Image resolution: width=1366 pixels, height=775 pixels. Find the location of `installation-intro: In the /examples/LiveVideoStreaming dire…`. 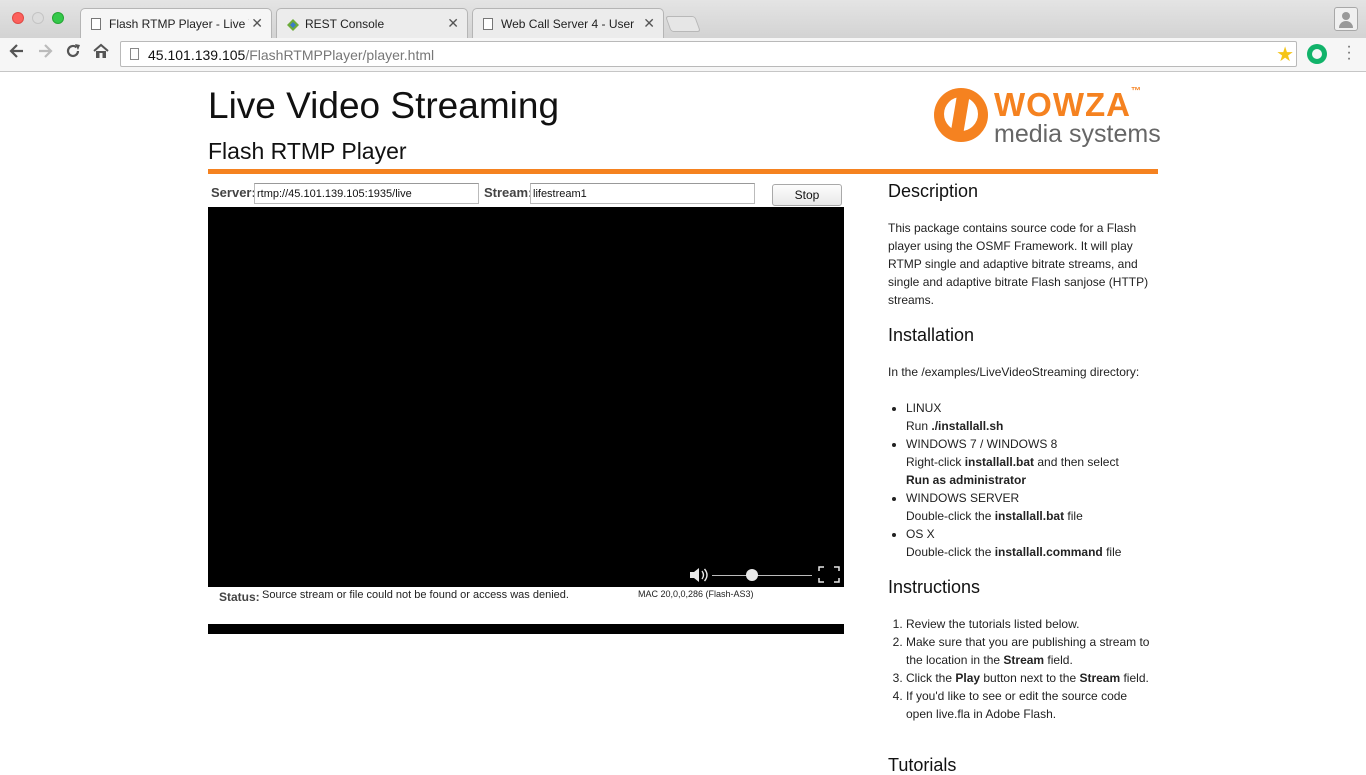

installation-intro: In the /examples/LiveVideoStreaming dire… is located at coordinates (1014, 372).